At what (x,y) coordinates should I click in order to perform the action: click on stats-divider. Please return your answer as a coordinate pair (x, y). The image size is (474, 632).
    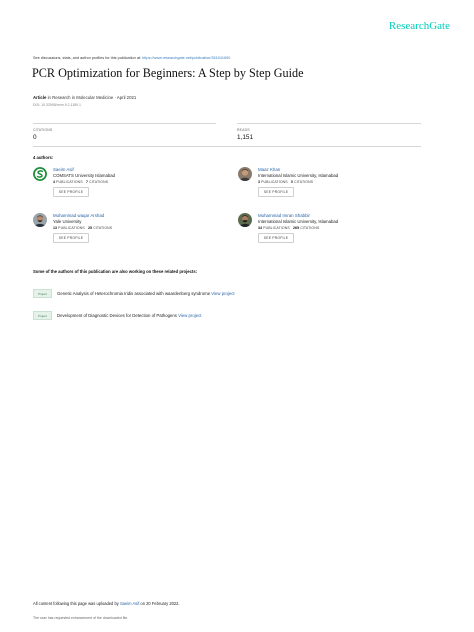
    Looking at the image, I should click on (227, 146).